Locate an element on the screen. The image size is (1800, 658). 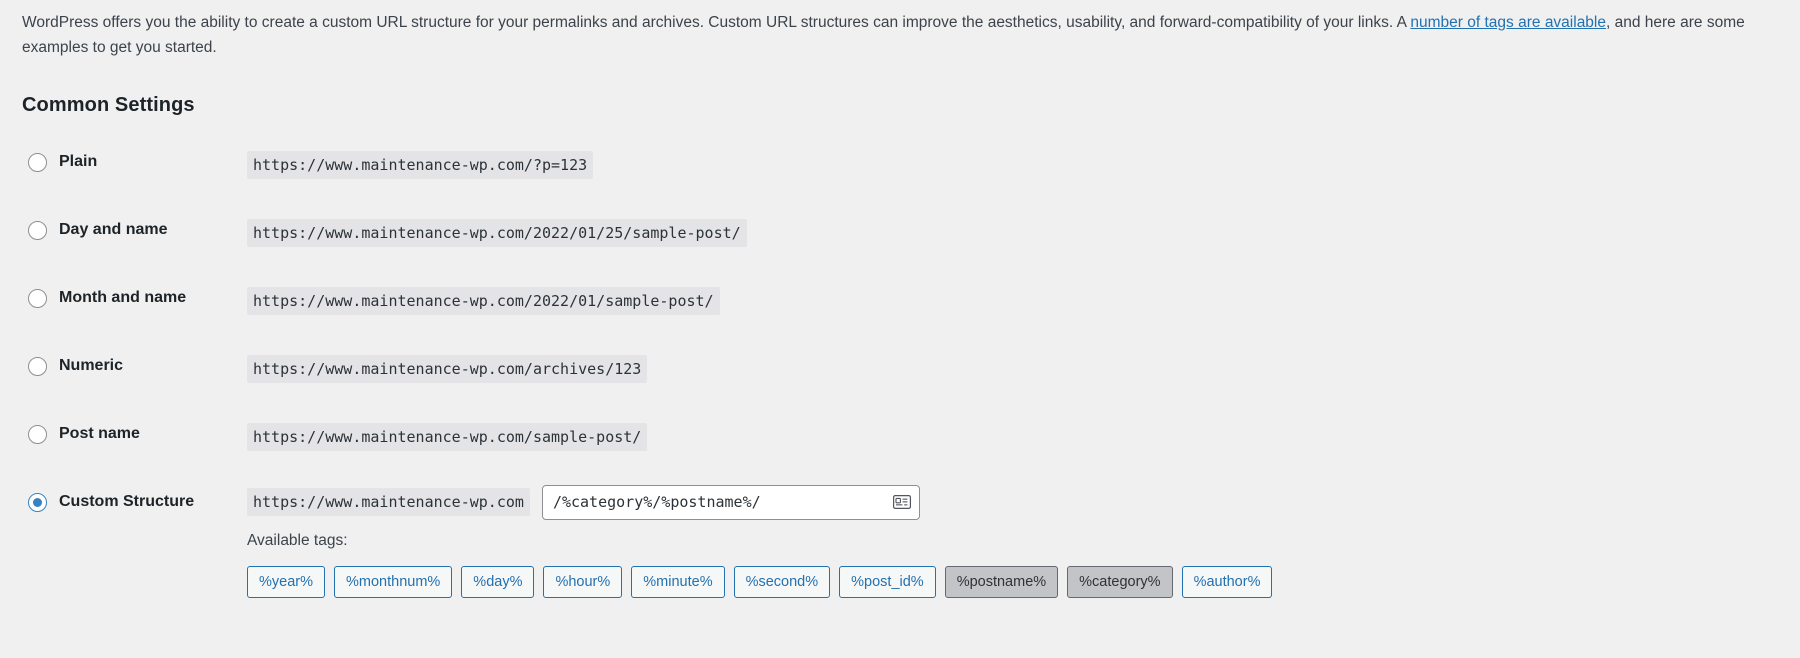
radio-line-day-and-name: Day and name is located at coordinates (137, 230).